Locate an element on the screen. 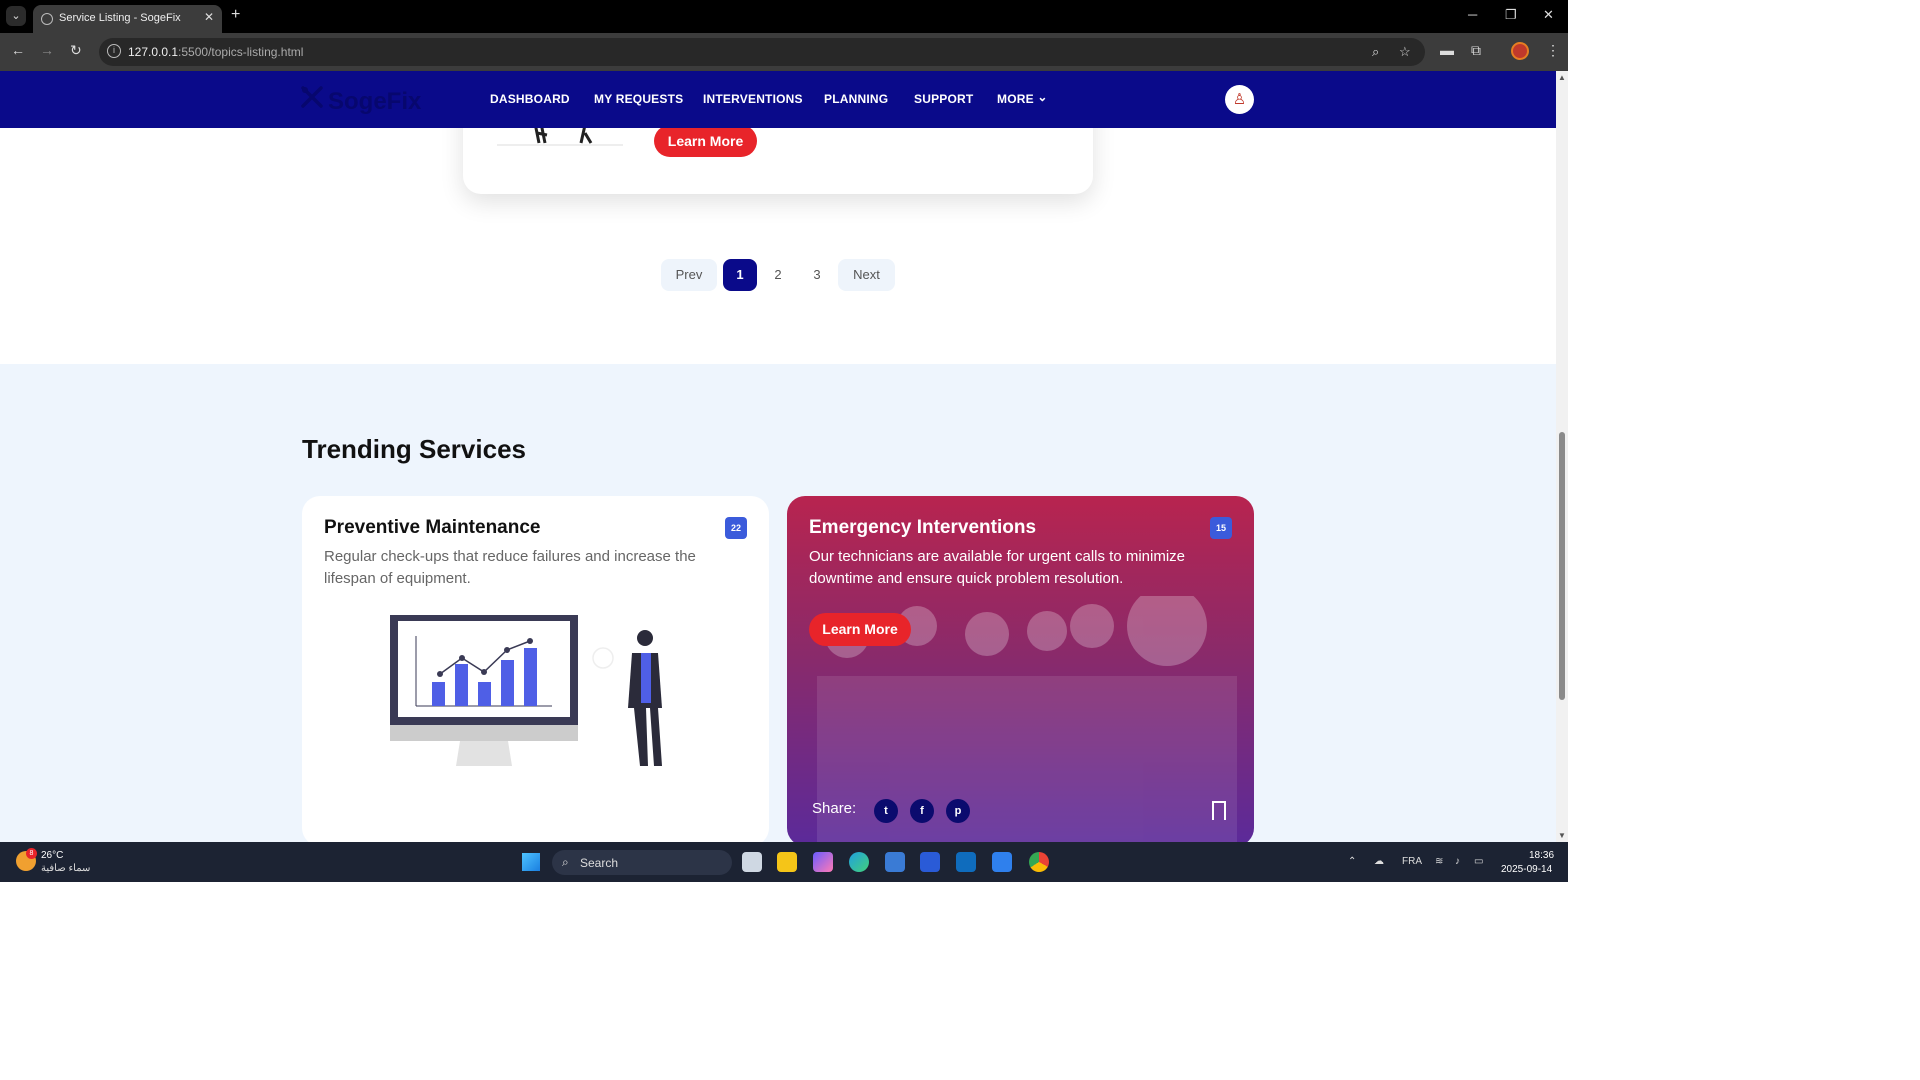 The image size is (1920, 1080). scroll-down-icon: ▼ is located at coordinates (1562, 835).